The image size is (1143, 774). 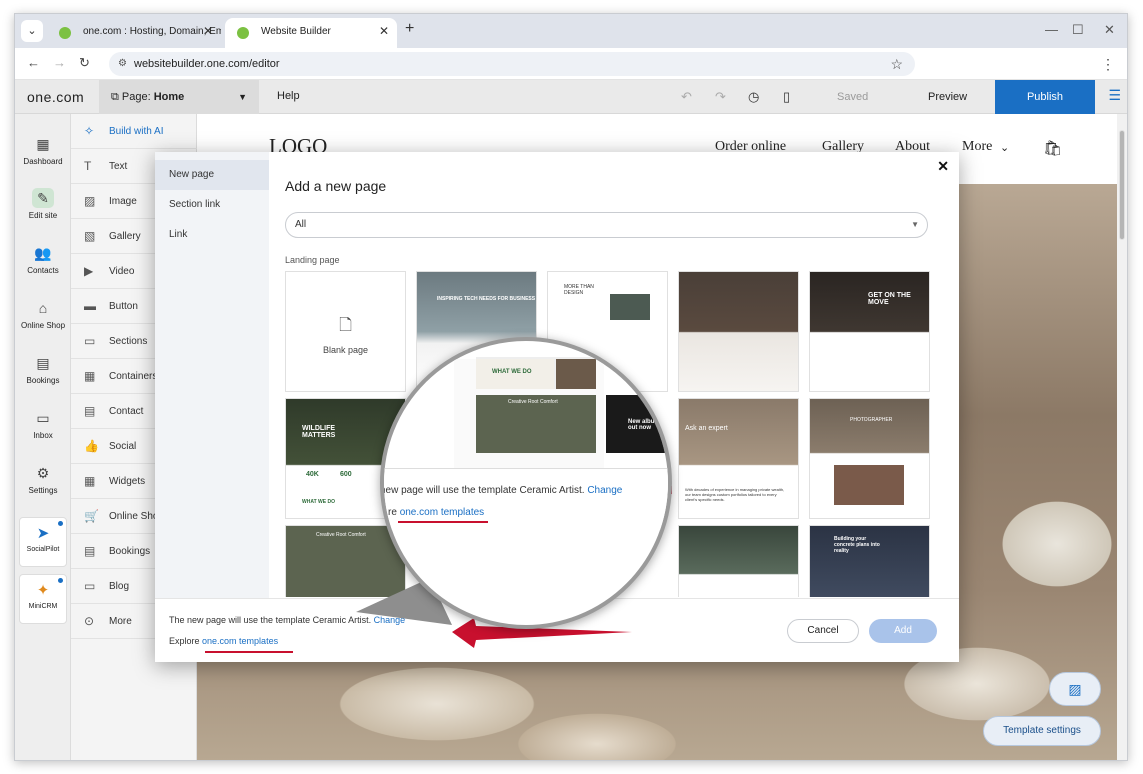 I want to click on tool-label: Gallery, so click(x=125, y=236).